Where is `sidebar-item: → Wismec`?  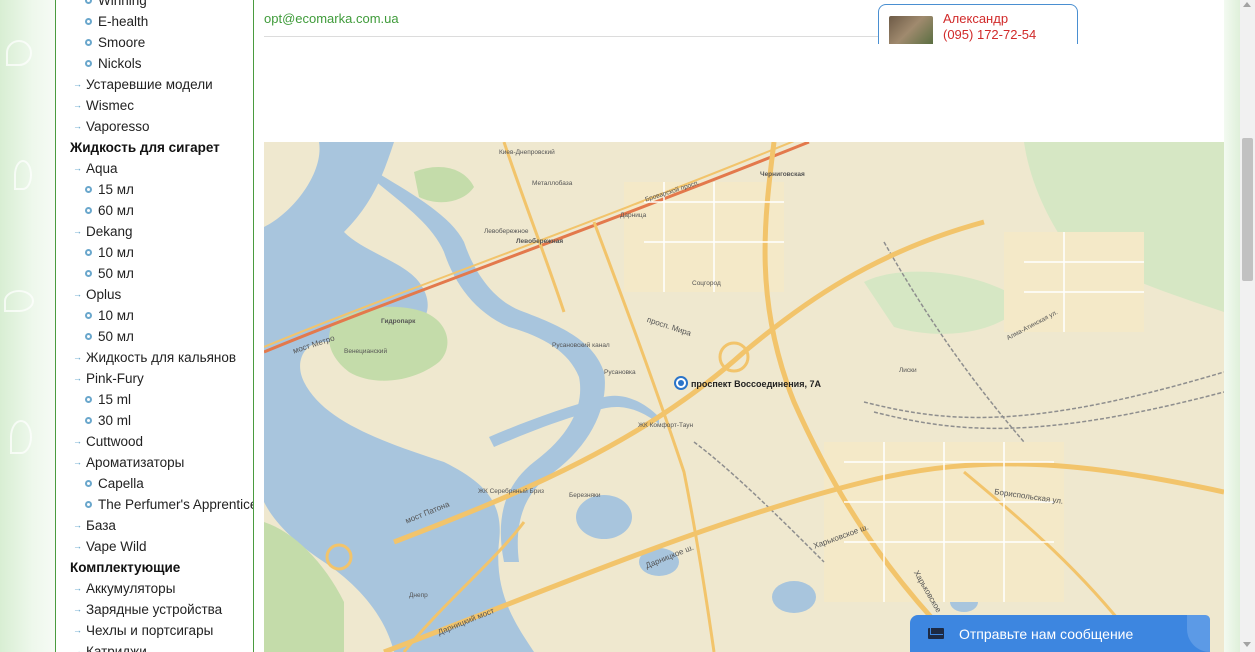
sidebar-item: → Wismec is located at coordinates (154, 105).